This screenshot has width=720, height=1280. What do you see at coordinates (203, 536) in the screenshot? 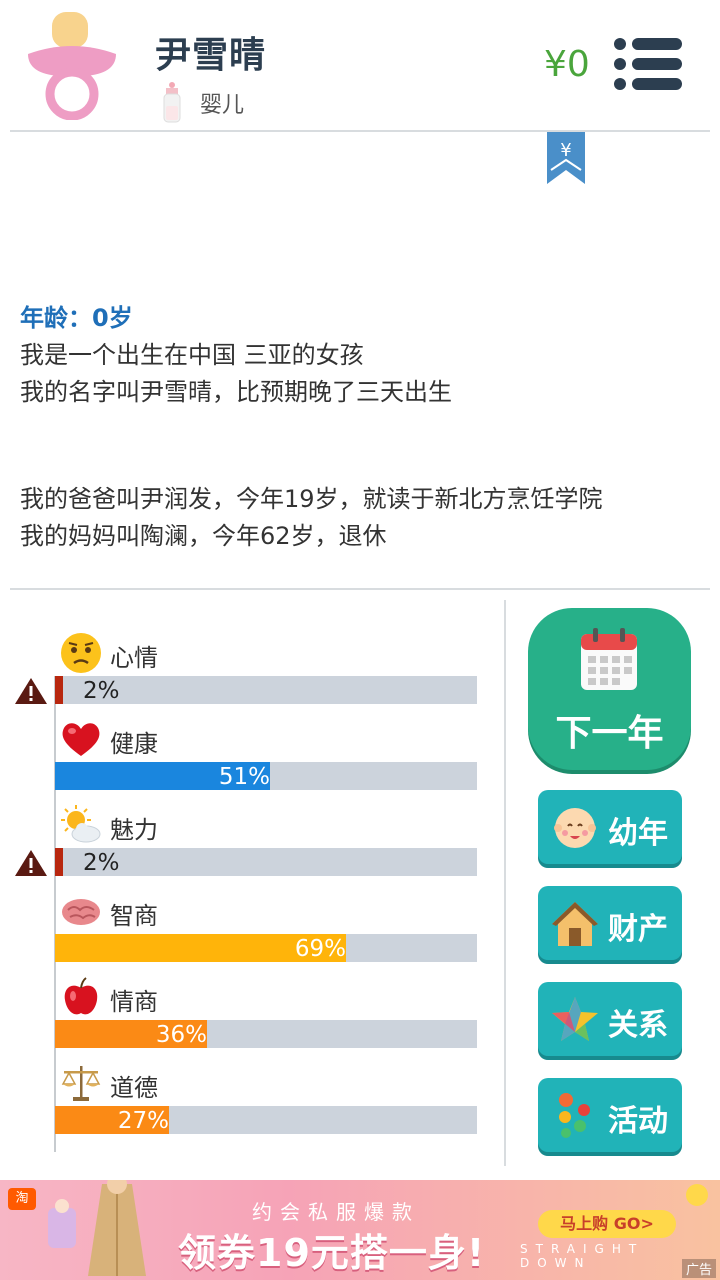
I see `story-line: 我的妈妈叫陶澜，今年62岁，退休` at bounding box center [203, 536].